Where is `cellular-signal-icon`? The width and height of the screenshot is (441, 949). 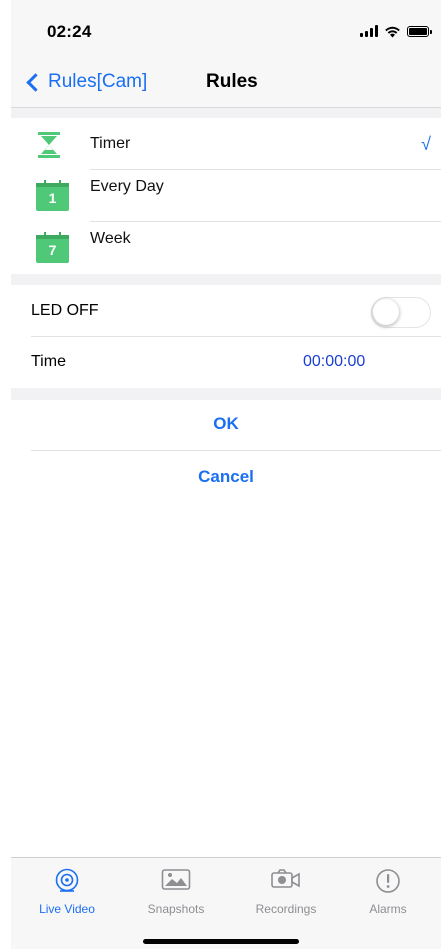
cellular-signal-icon is located at coordinates (369, 31).